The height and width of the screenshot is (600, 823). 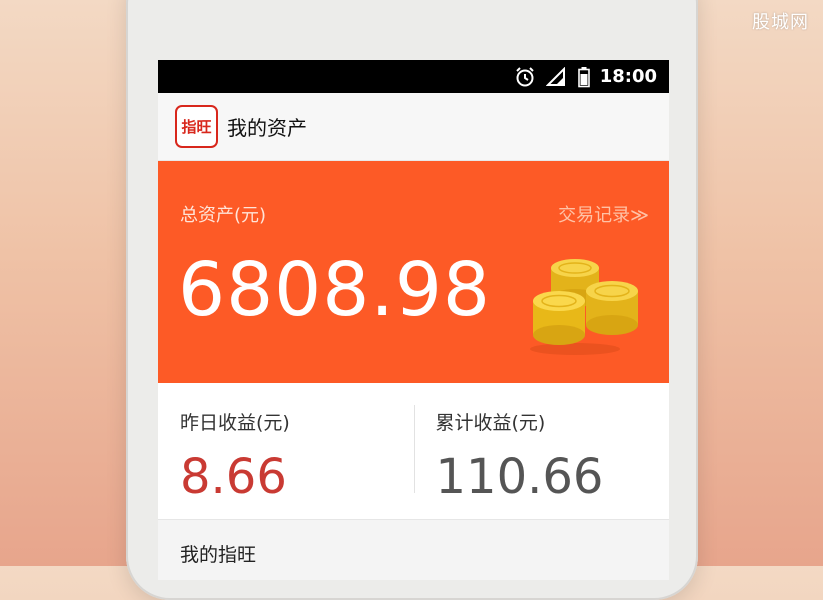 What do you see at coordinates (335, 290) in the screenshot?
I see `total-assets-amount: 6808.98` at bounding box center [335, 290].